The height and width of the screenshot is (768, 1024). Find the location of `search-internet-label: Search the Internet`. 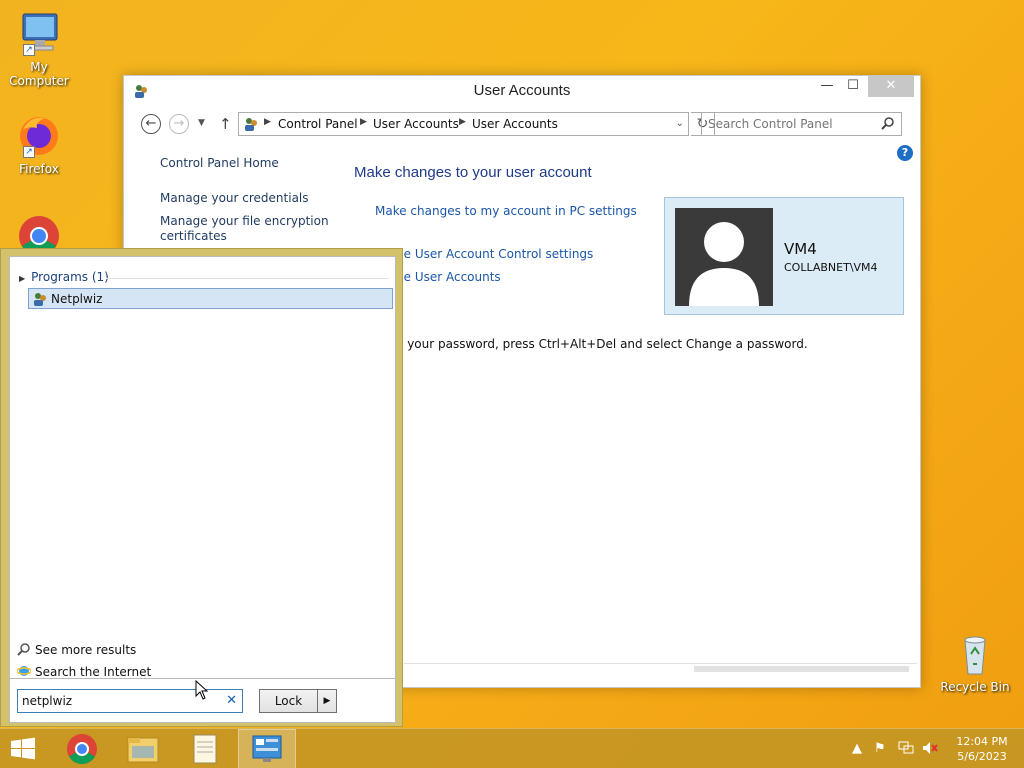

search-internet-label: Search the Internet is located at coordinates (93, 672).